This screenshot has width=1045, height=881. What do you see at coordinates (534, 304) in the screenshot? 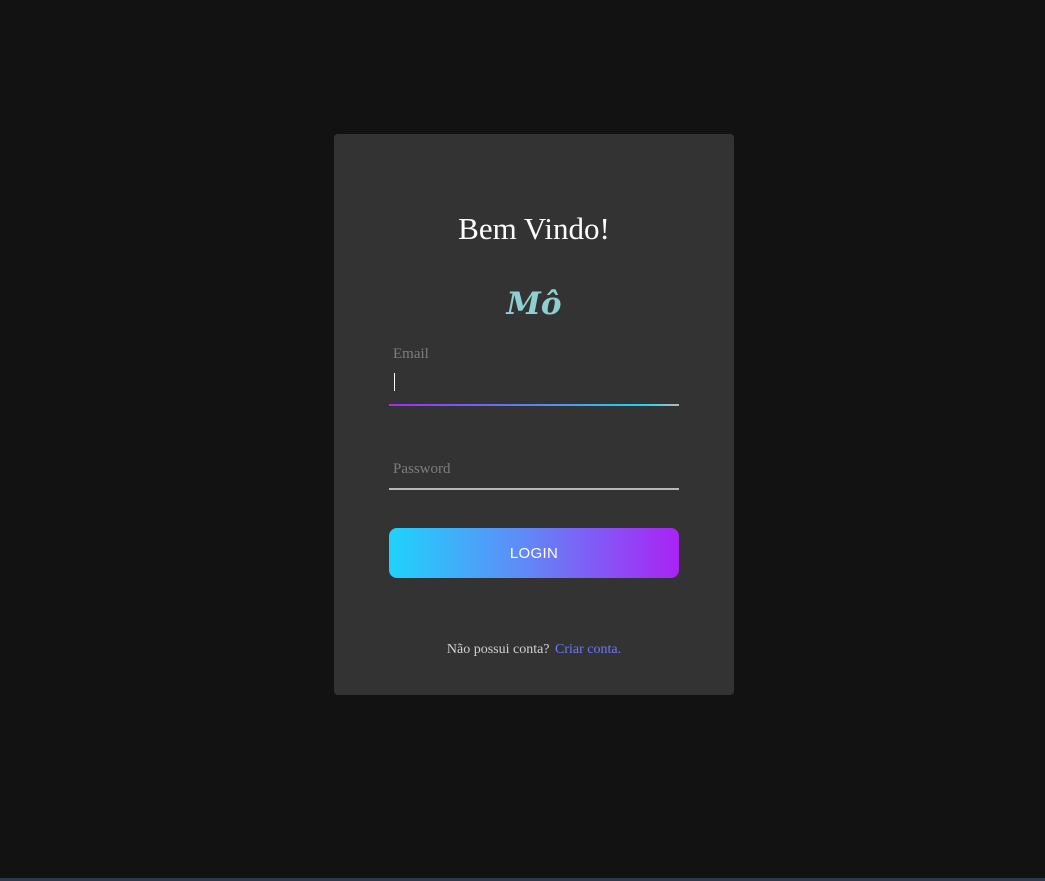
I see `brand-logo: Mô` at bounding box center [534, 304].